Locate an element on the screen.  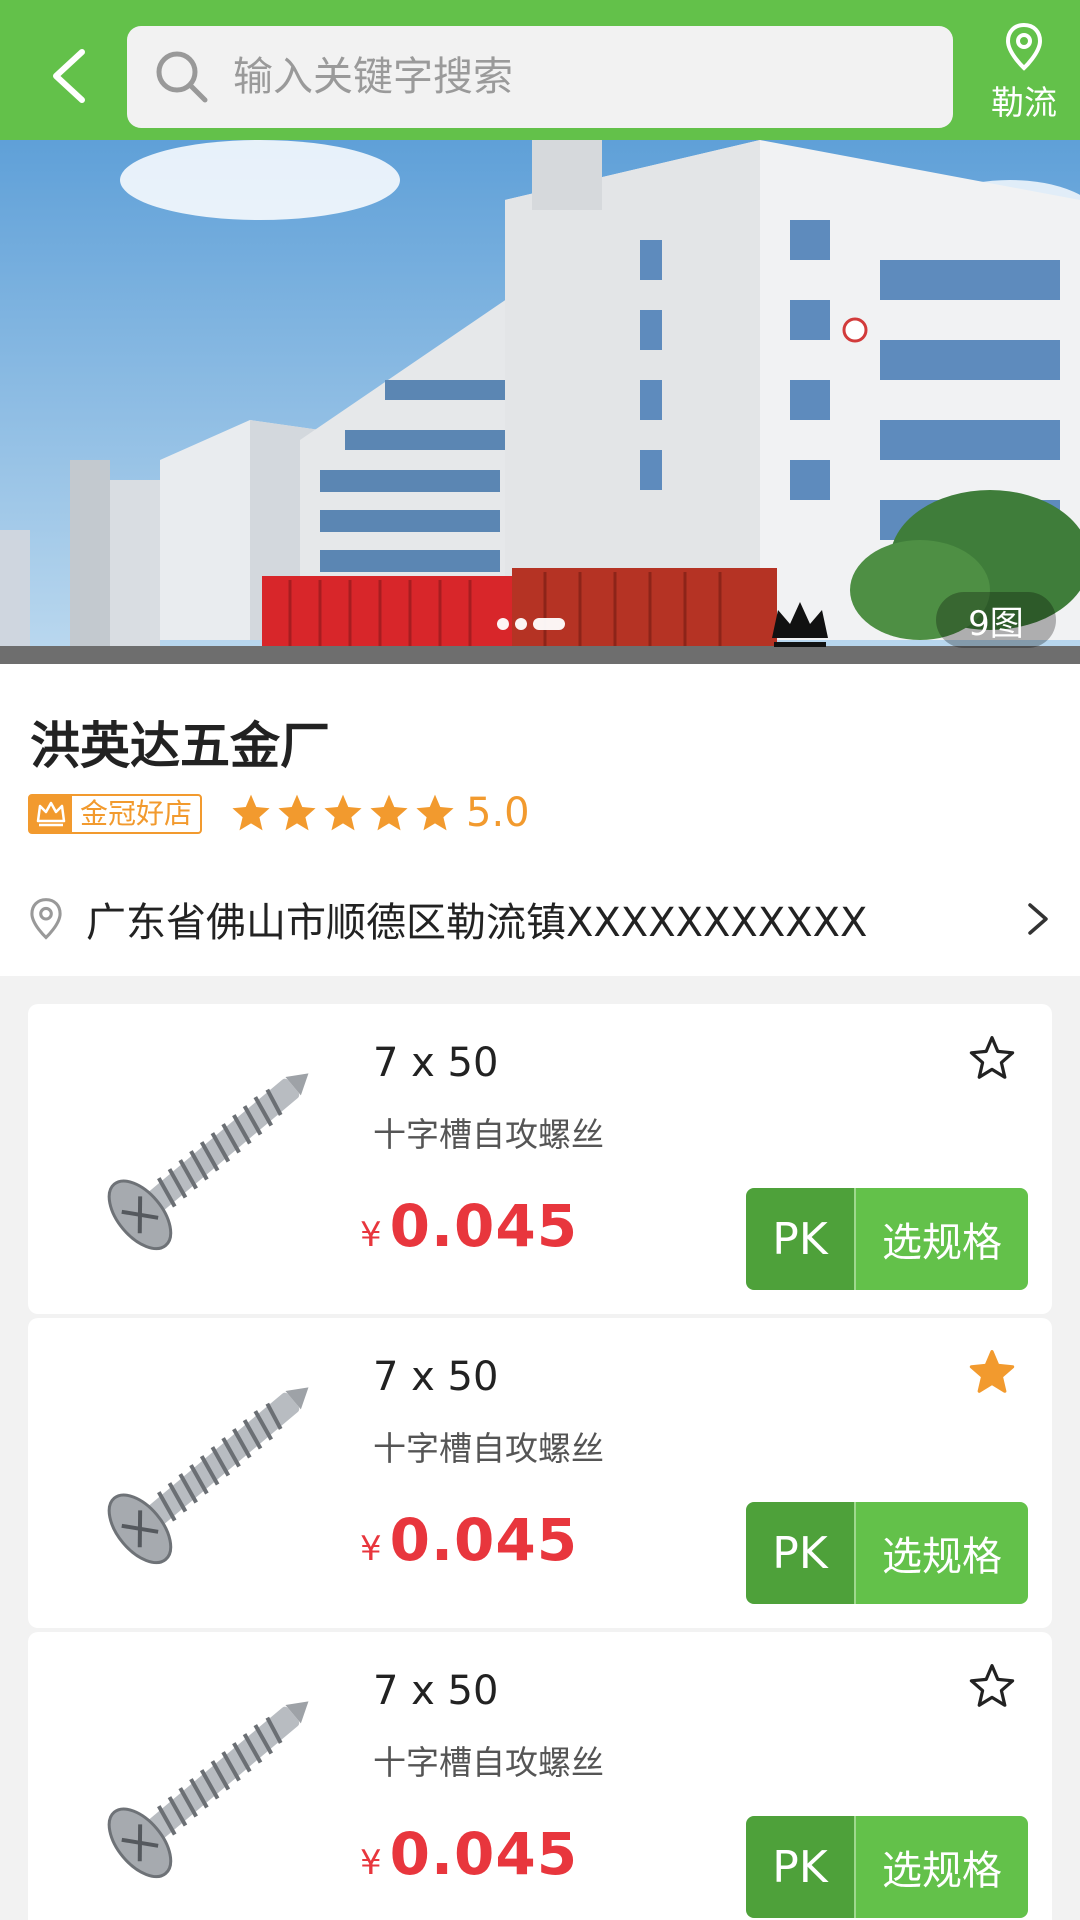
back-button is located at coordinates (68, 76).